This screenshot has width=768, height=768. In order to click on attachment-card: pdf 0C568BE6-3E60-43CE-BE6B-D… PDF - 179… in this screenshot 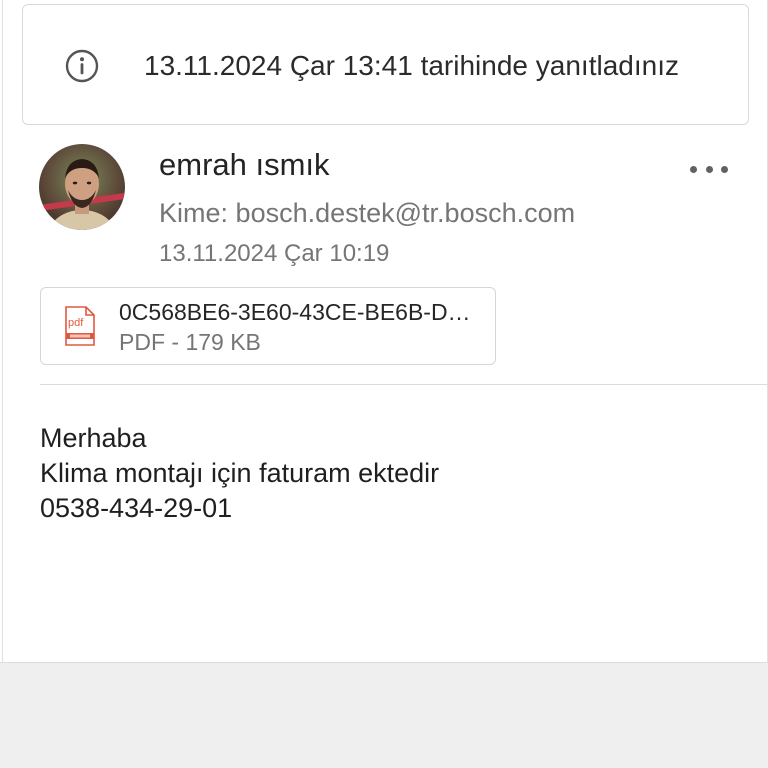, I will do `click(268, 326)`.